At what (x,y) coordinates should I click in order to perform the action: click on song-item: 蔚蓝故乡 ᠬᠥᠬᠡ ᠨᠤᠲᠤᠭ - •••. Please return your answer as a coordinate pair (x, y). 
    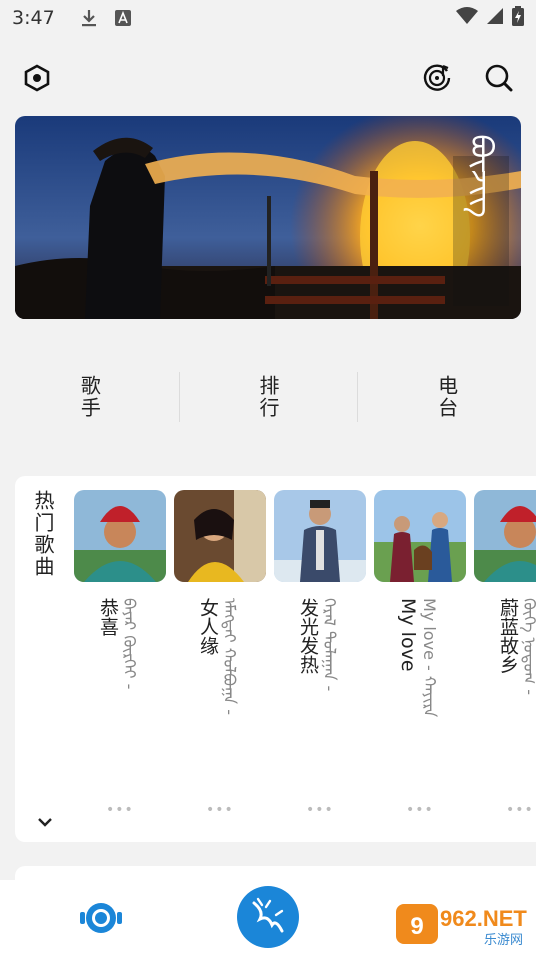
    Looking at the image, I should click on (505, 660).